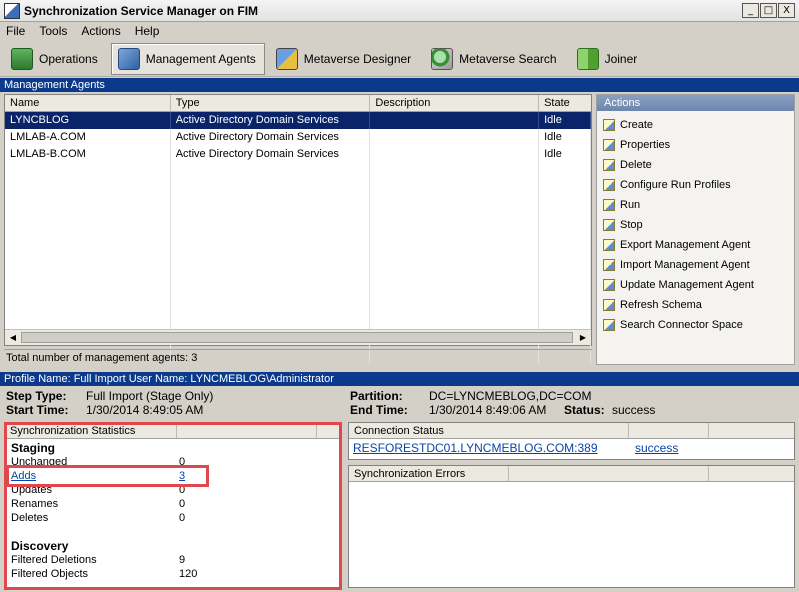  What do you see at coordinates (786, 10) in the screenshot?
I see `close-button: X` at bounding box center [786, 10].